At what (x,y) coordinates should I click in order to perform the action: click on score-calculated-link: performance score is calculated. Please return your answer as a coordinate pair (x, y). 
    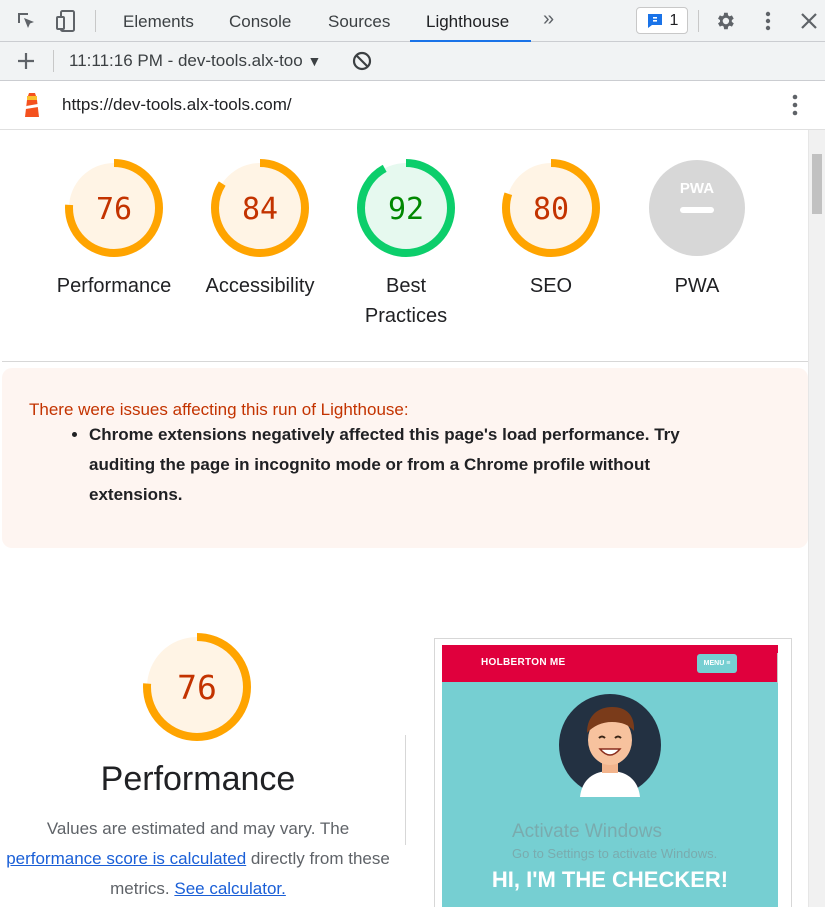
    Looking at the image, I should click on (126, 858).